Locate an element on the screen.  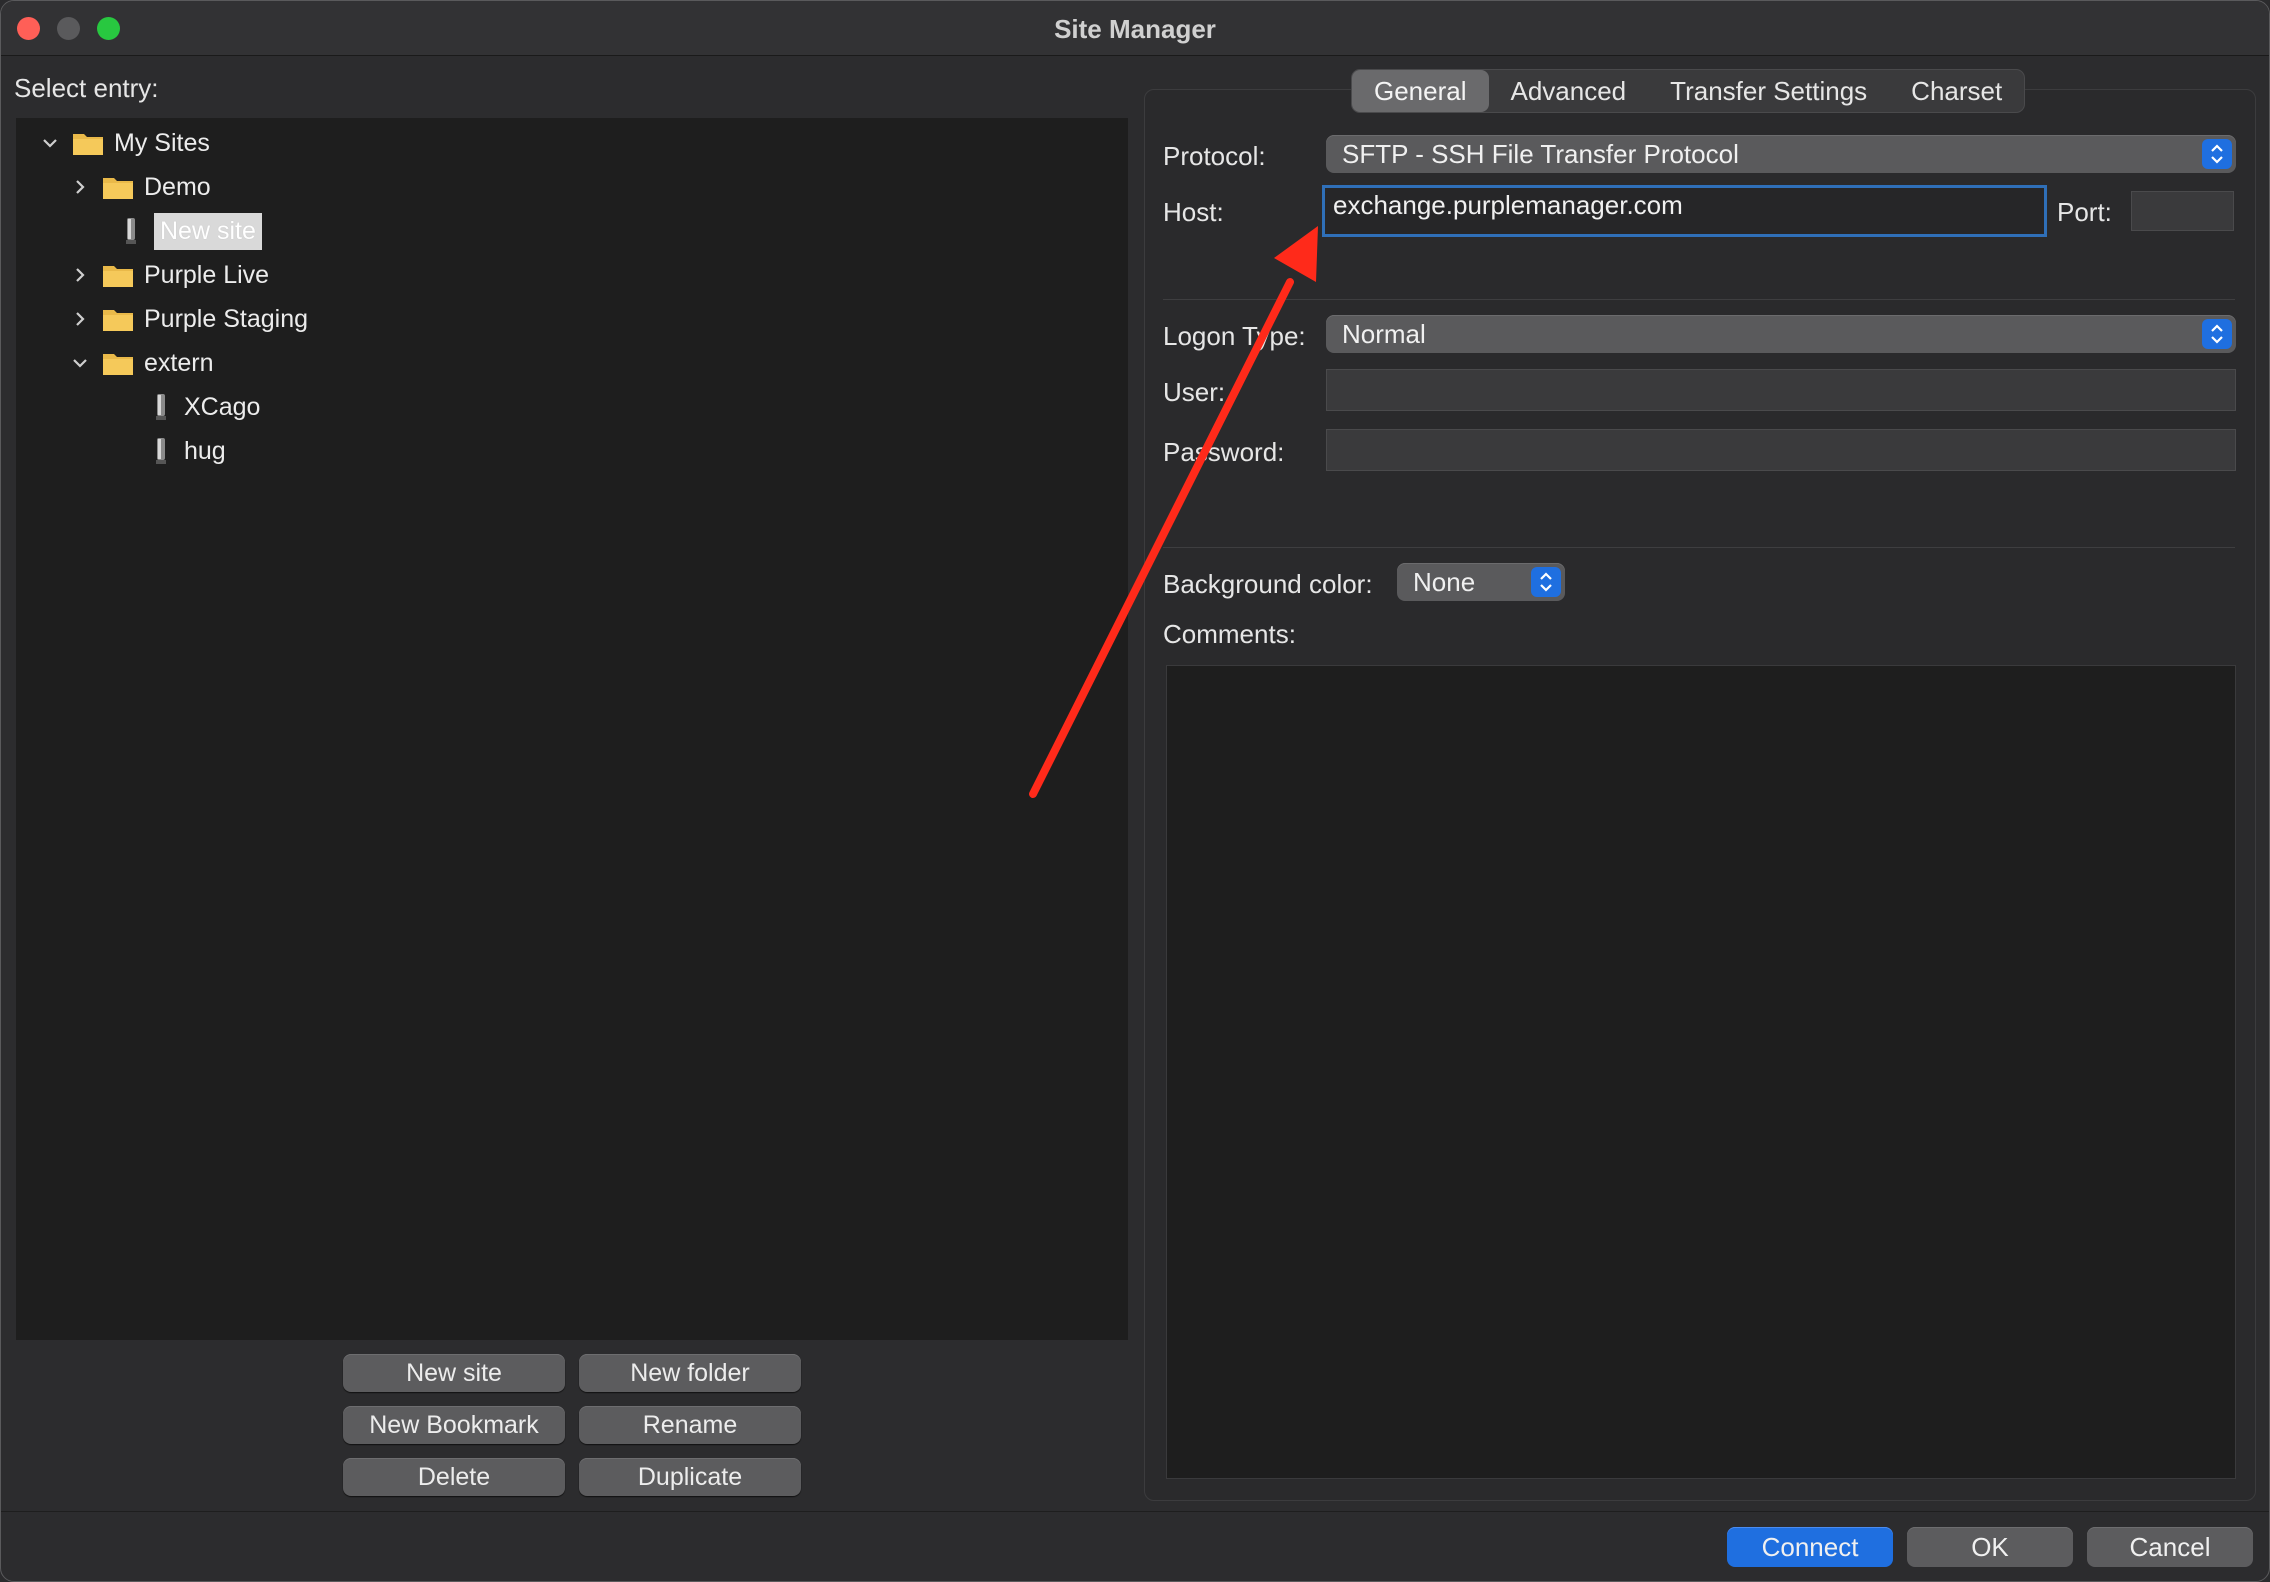
tab-transfer-settings: Transfer Settings is located at coordinates (1768, 91).